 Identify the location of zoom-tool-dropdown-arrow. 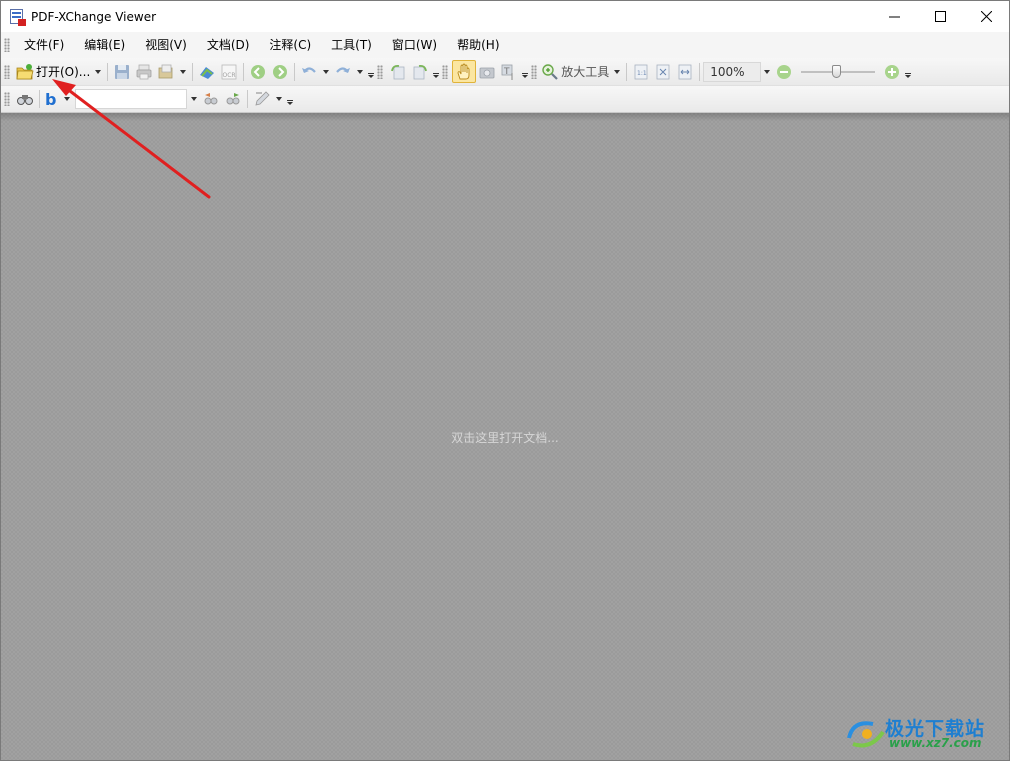
(617, 71).